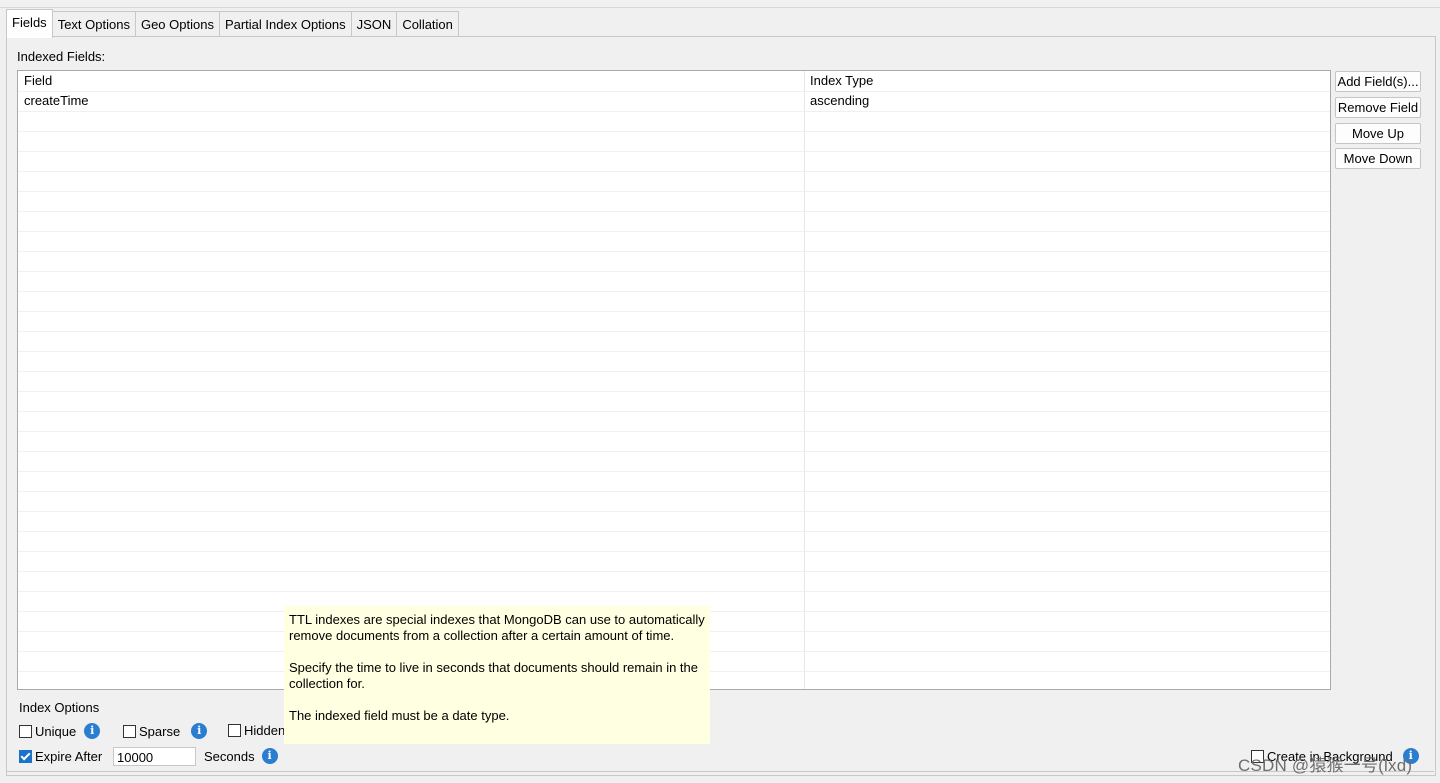 The image size is (1440, 783). What do you see at coordinates (1378, 158) in the screenshot?
I see `move-down-button: Move Down` at bounding box center [1378, 158].